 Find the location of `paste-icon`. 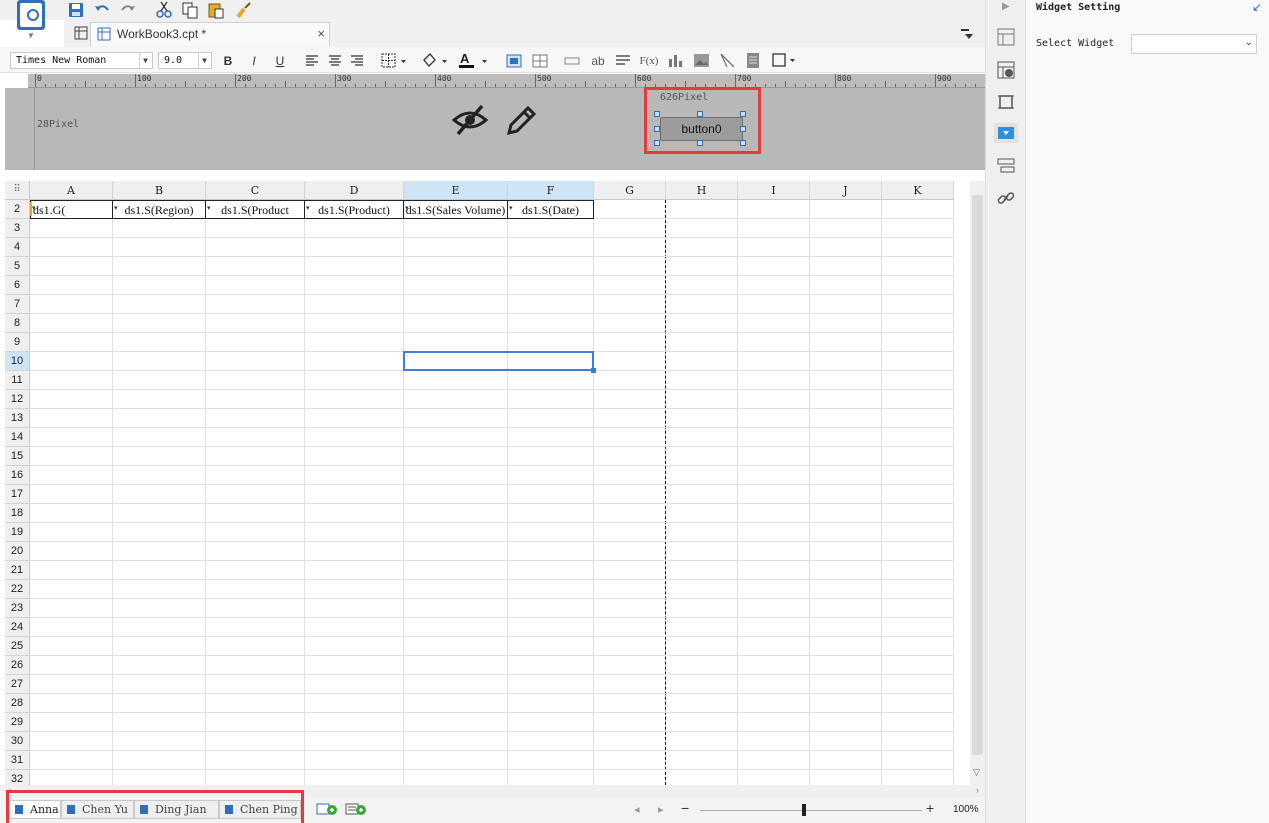

paste-icon is located at coordinates (216, 10).